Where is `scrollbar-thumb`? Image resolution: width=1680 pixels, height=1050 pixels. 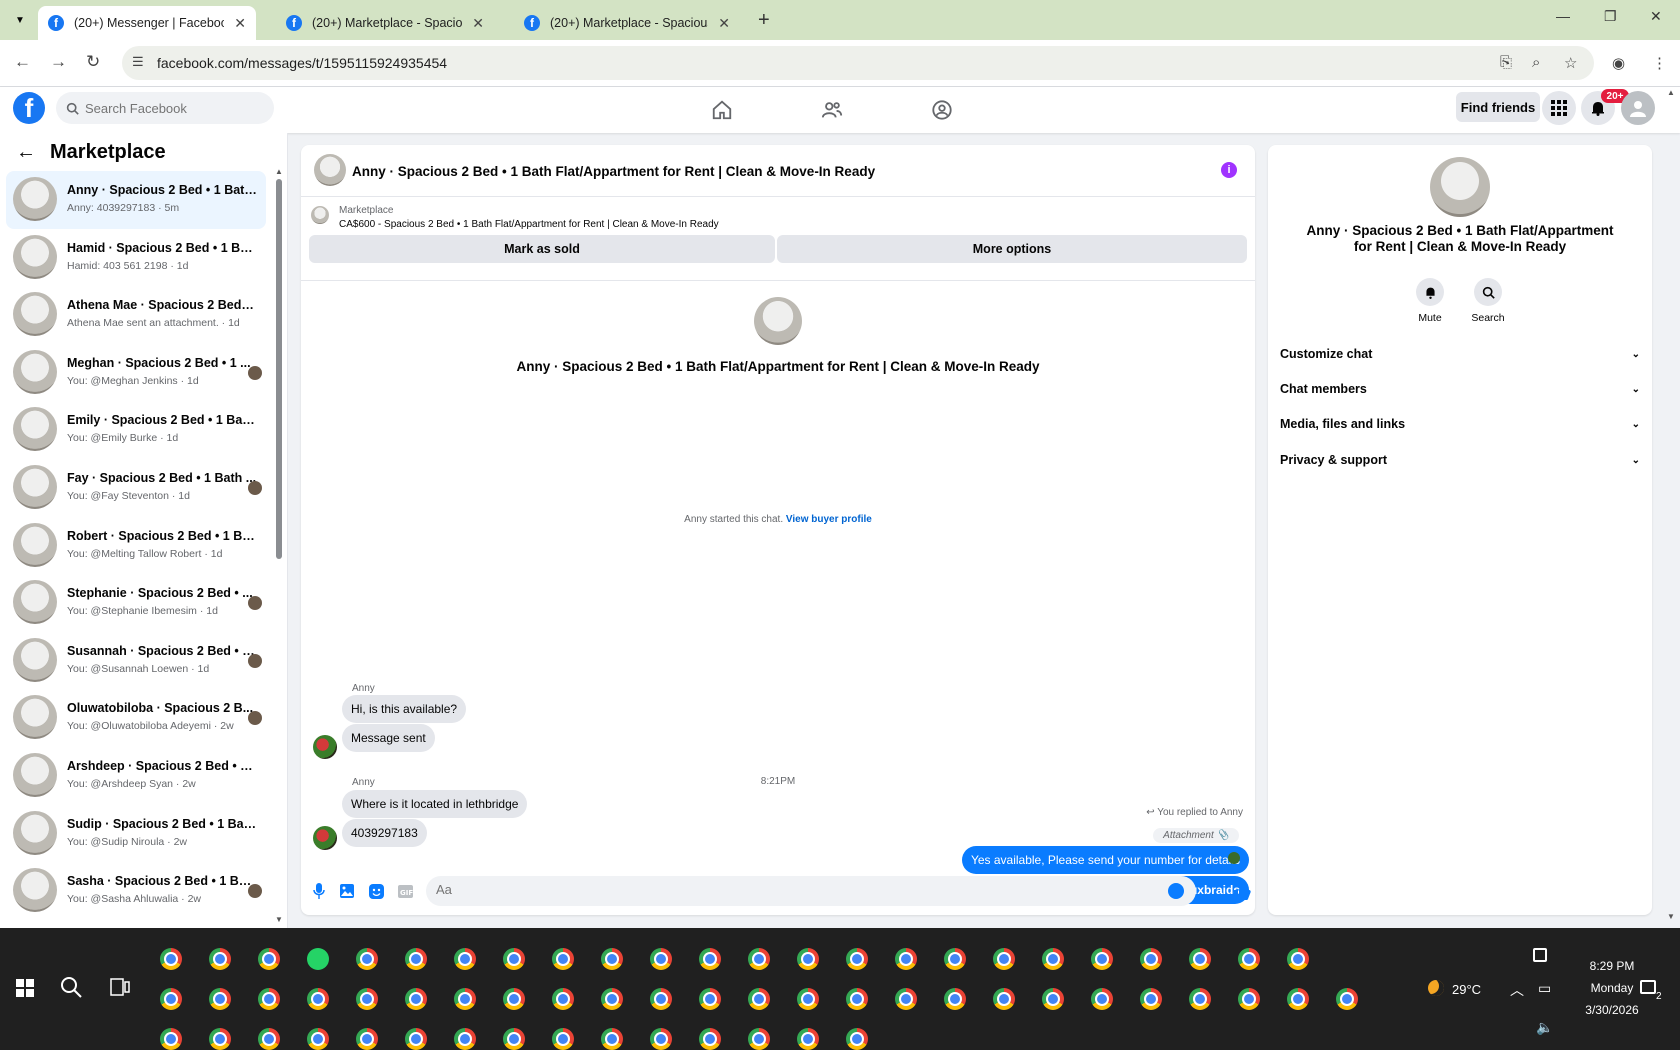
scrollbar-thumb is located at coordinates (279, 369).